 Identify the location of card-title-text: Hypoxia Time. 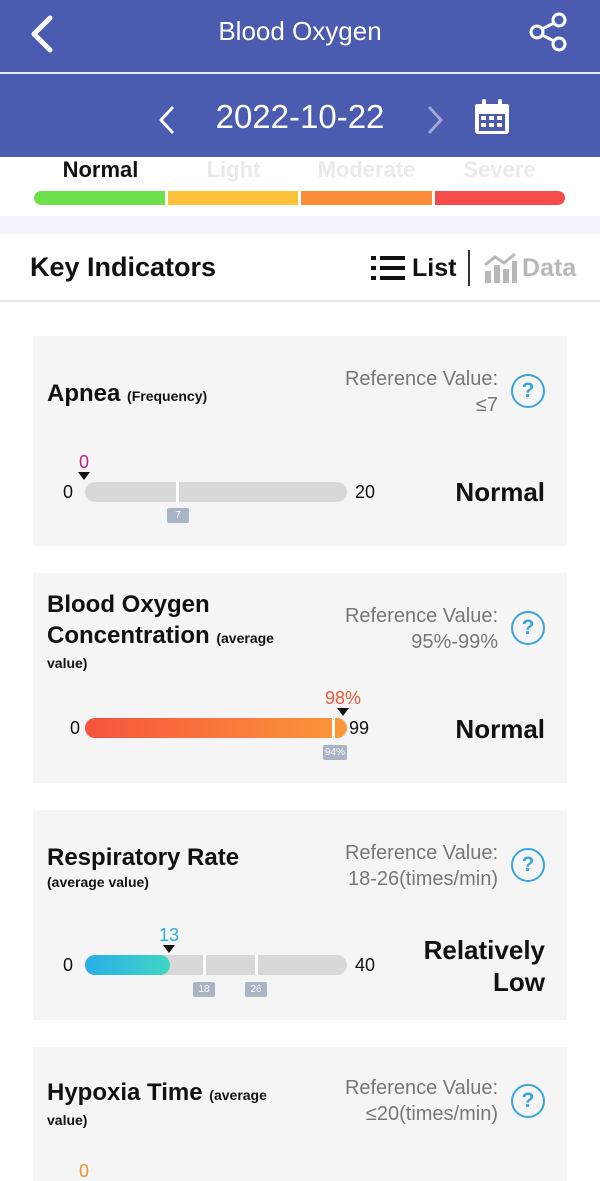
(125, 1092).